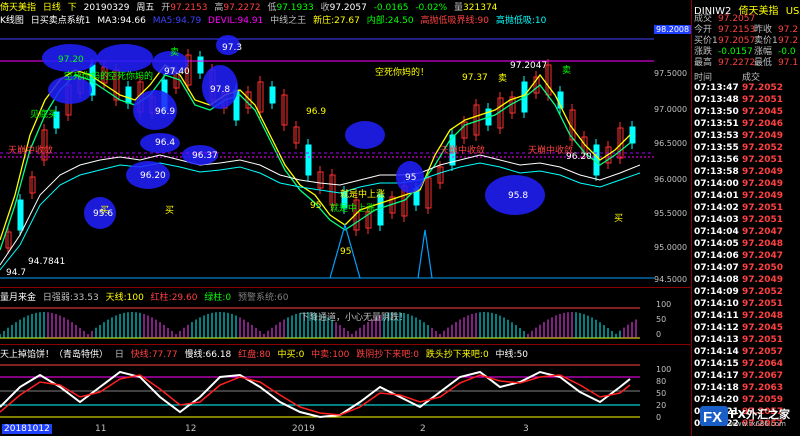  Describe the element at coordinates (762, 388) in the screenshot. I see `tick-price: 97.2063` at that location.